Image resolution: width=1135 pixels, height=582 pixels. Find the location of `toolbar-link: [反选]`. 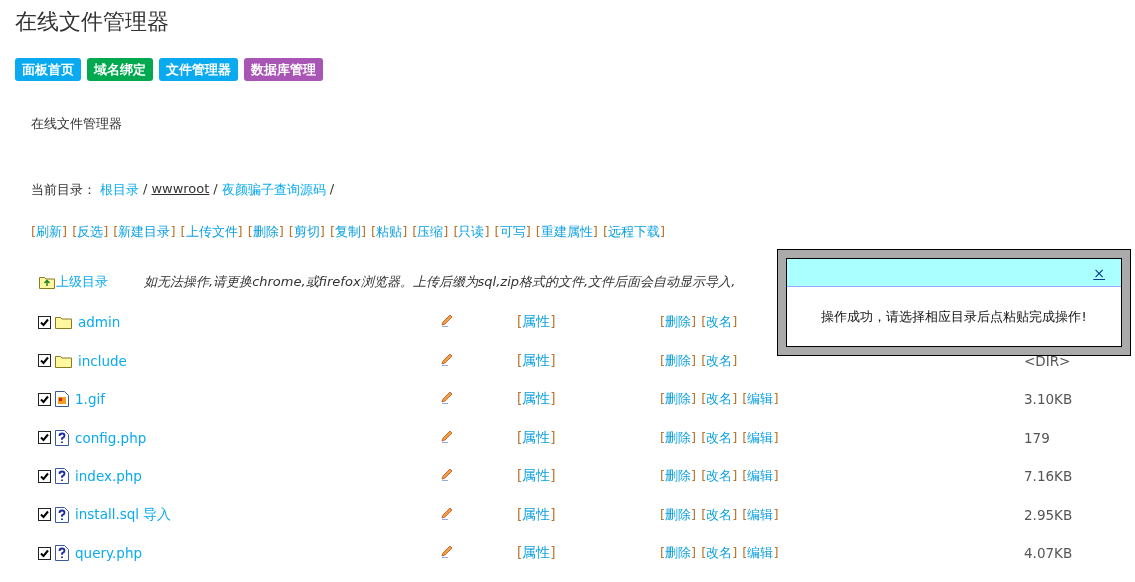

toolbar-link: [反选] is located at coordinates (90, 232).